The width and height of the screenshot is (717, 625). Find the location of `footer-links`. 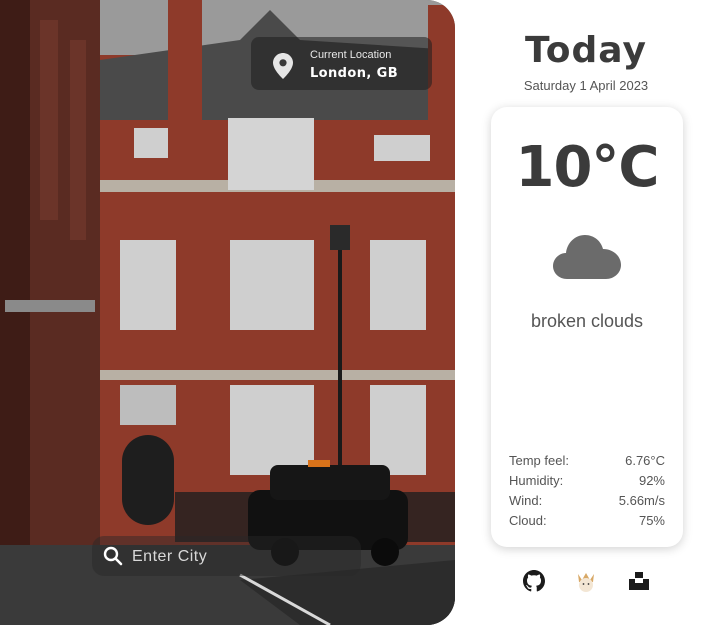

footer-links is located at coordinates (586, 583).